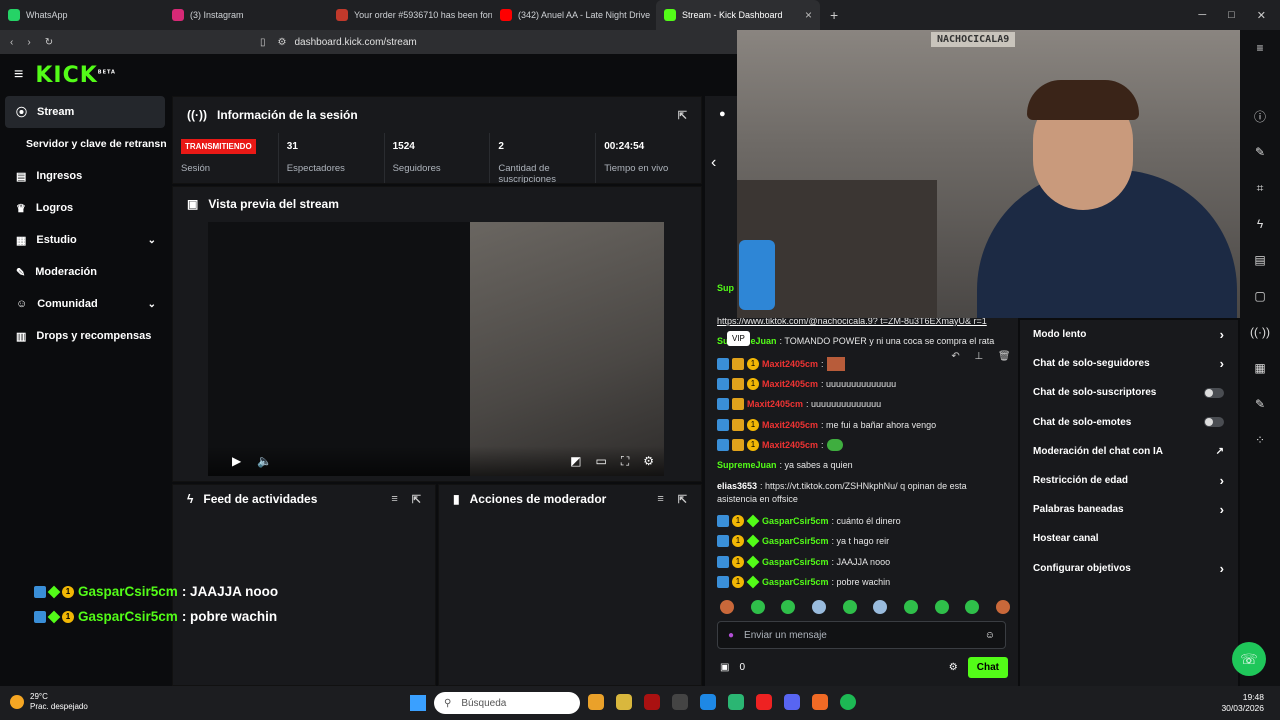 Image resolution: width=1280 pixels, height=720 pixels. What do you see at coordinates (85, 112) in the screenshot?
I see `sidebar-item-stream: ⦿ Stream` at bounding box center [85, 112].